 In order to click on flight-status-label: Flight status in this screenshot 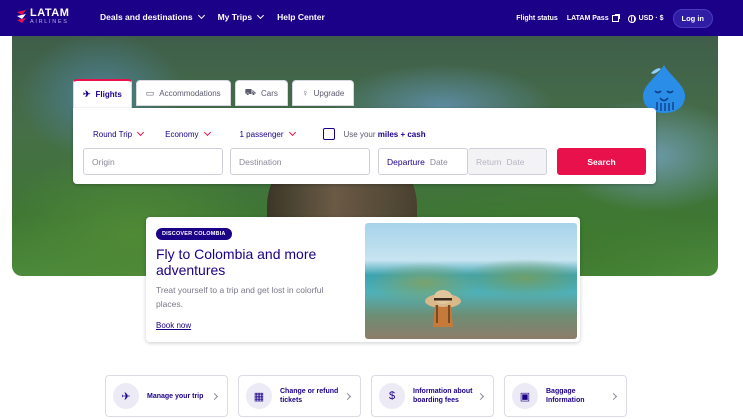, I will do `click(537, 18)`.